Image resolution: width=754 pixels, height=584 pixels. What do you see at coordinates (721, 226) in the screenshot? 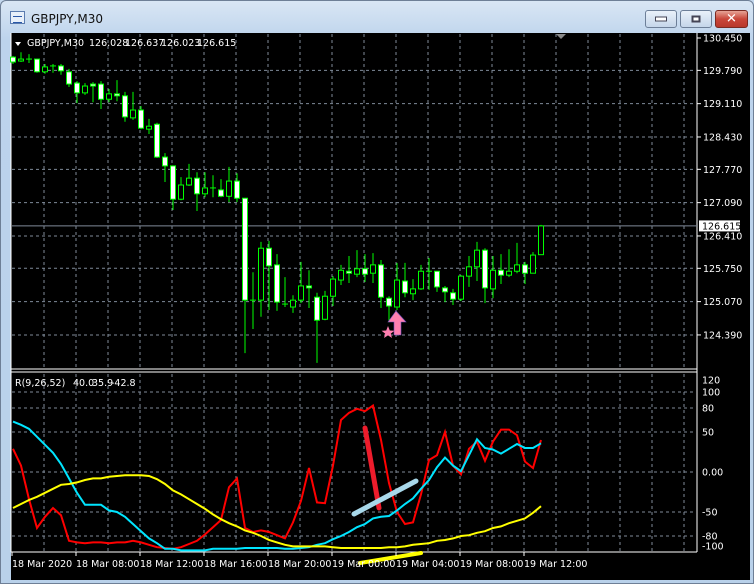
I see `current-price-label: 126.615` at bounding box center [721, 226].